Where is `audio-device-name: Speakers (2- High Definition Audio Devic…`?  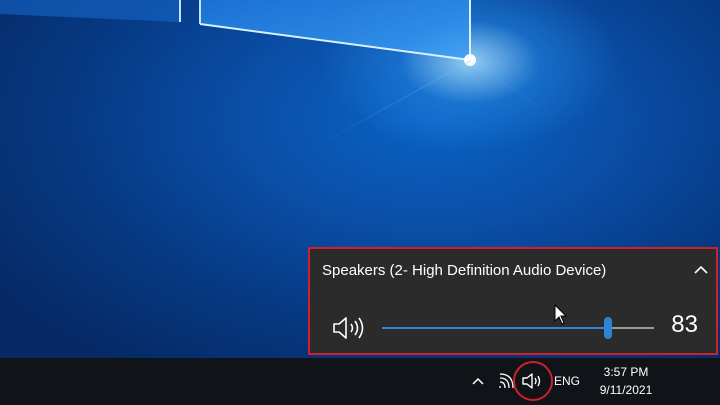 audio-device-name: Speakers (2- High Definition Audio Devic… is located at coordinates (464, 270).